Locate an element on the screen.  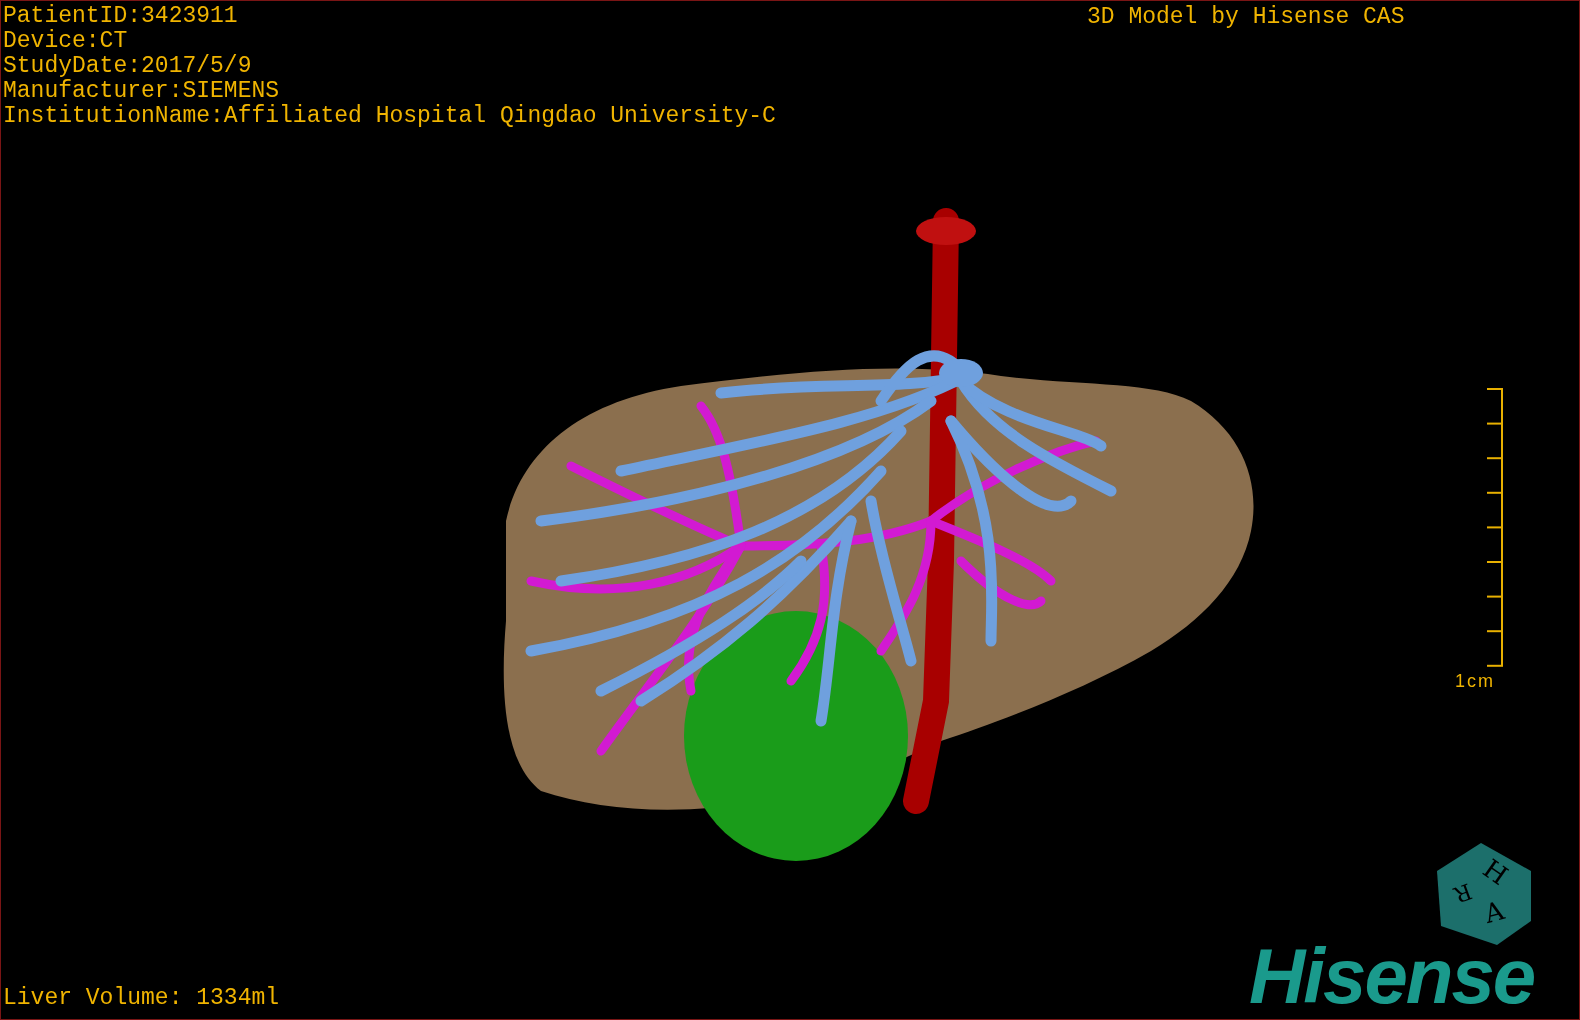
scale-bar-label: 1cm is located at coordinates (1475, 681).